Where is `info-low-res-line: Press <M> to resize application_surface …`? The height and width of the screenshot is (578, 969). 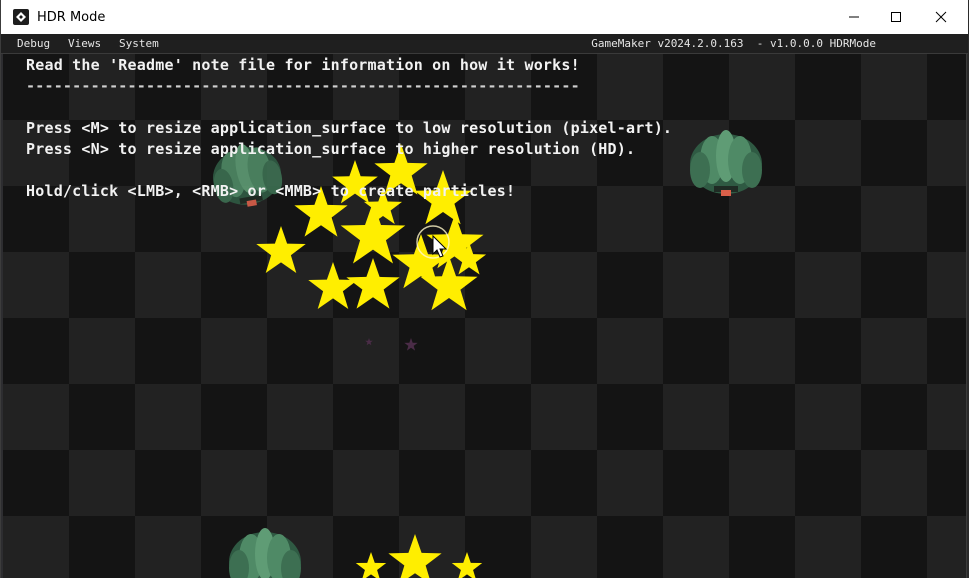 info-low-res-line: Press <M> to resize application_surface … is located at coordinates (349, 128).